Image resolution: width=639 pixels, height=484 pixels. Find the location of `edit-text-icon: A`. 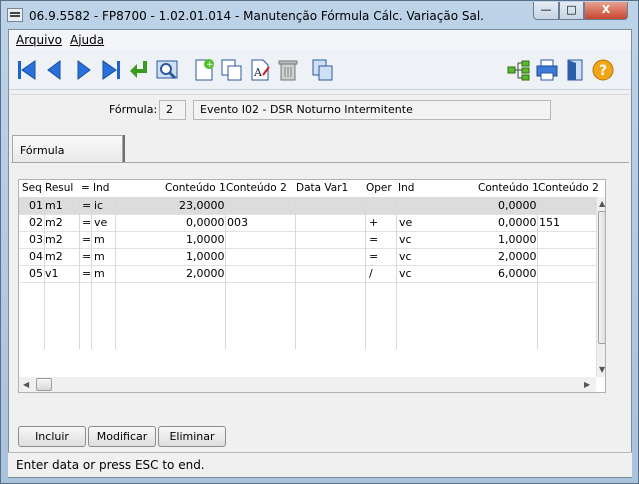

edit-text-icon: A is located at coordinates (260, 70).